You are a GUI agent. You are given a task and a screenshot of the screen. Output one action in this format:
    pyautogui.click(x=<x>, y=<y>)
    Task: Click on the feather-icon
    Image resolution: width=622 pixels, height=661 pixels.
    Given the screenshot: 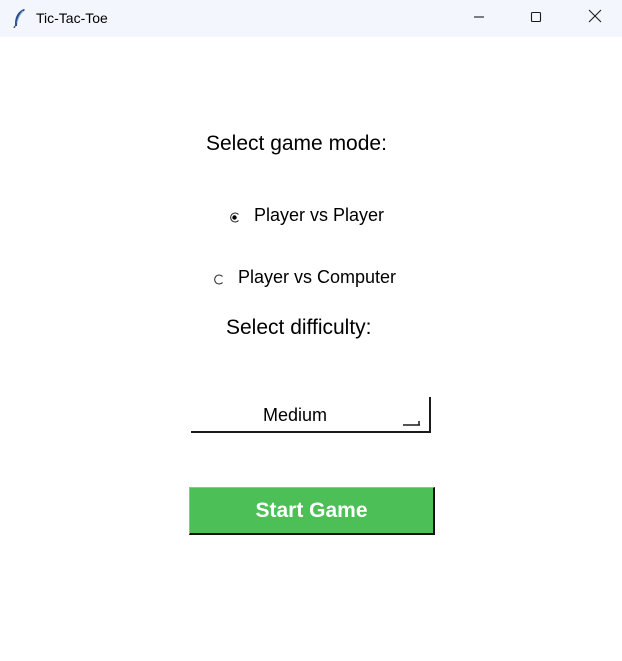 What is the action you would take?
    pyautogui.click(x=20, y=18)
    